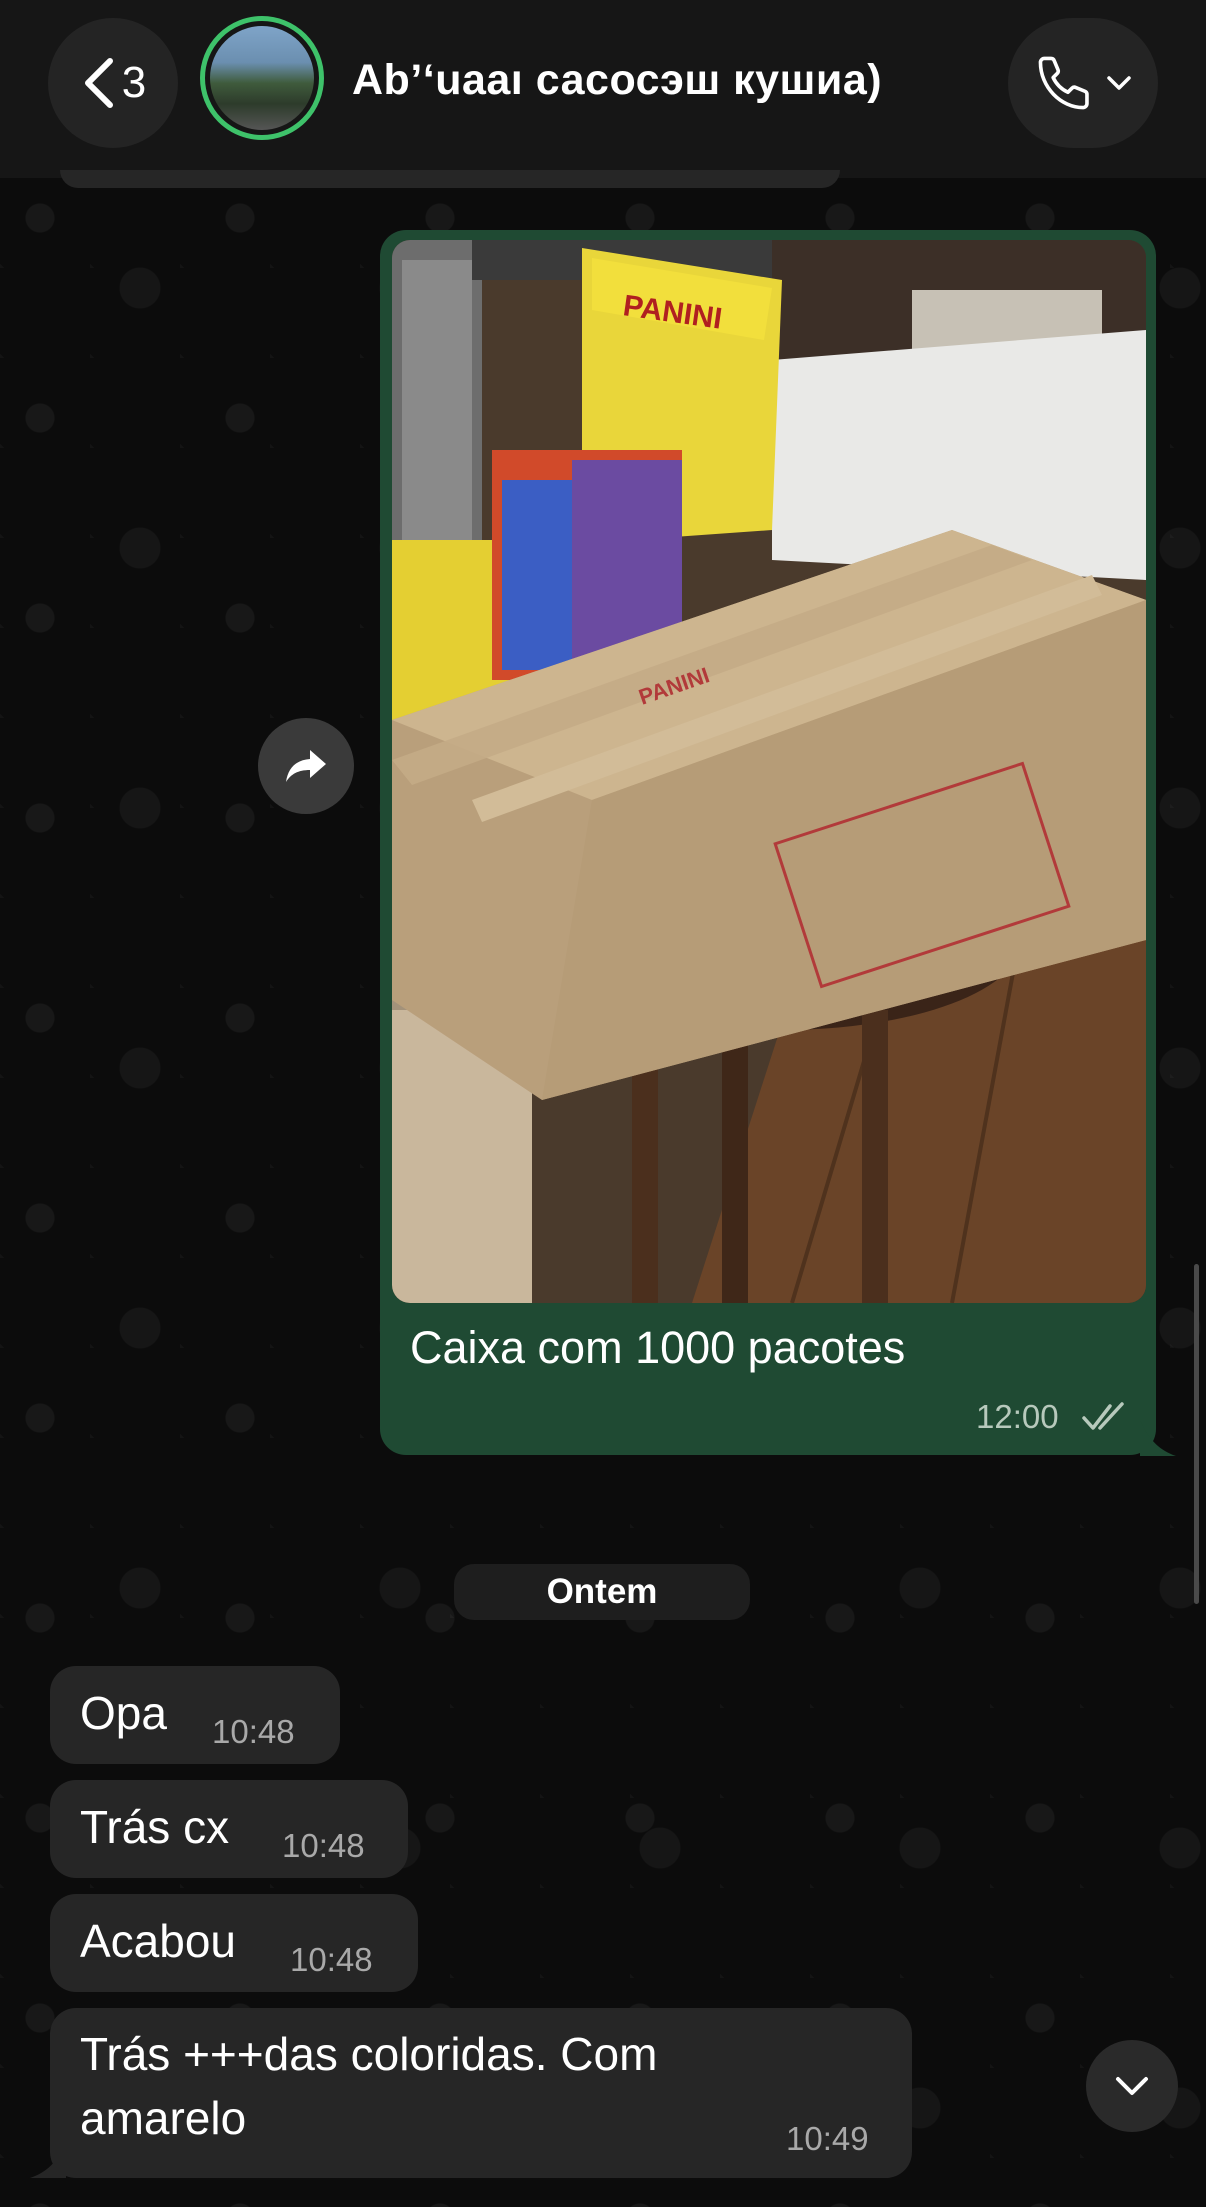 This screenshot has height=2207, width=1206. I want to click on message-text-line2: amarelo, so click(163, 2118).